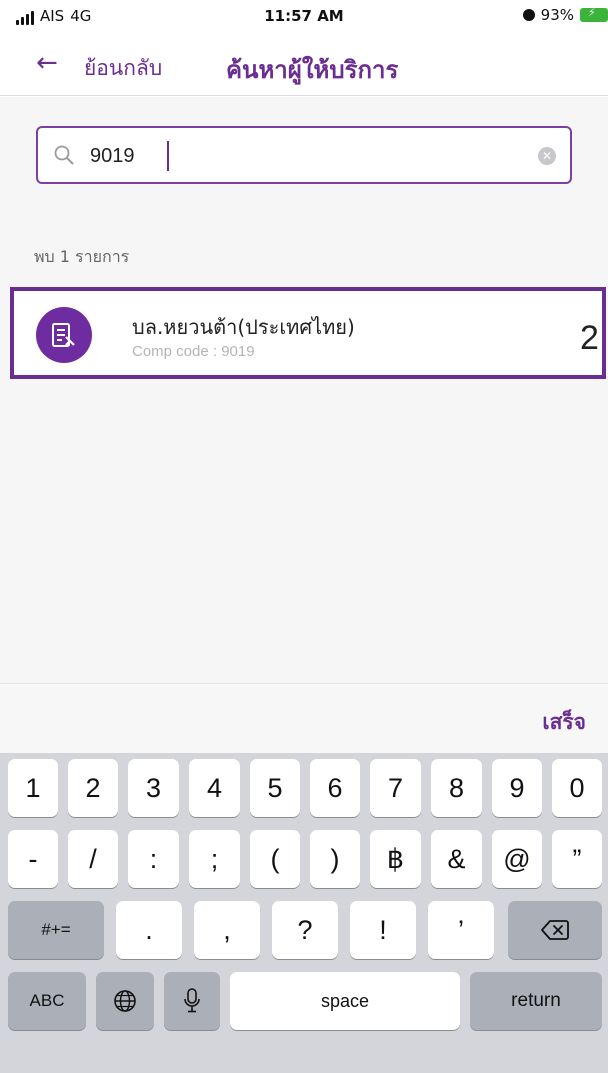  What do you see at coordinates (275, 788) in the screenshot?
I see `key-5: 5` at bounding box center [275, 788].